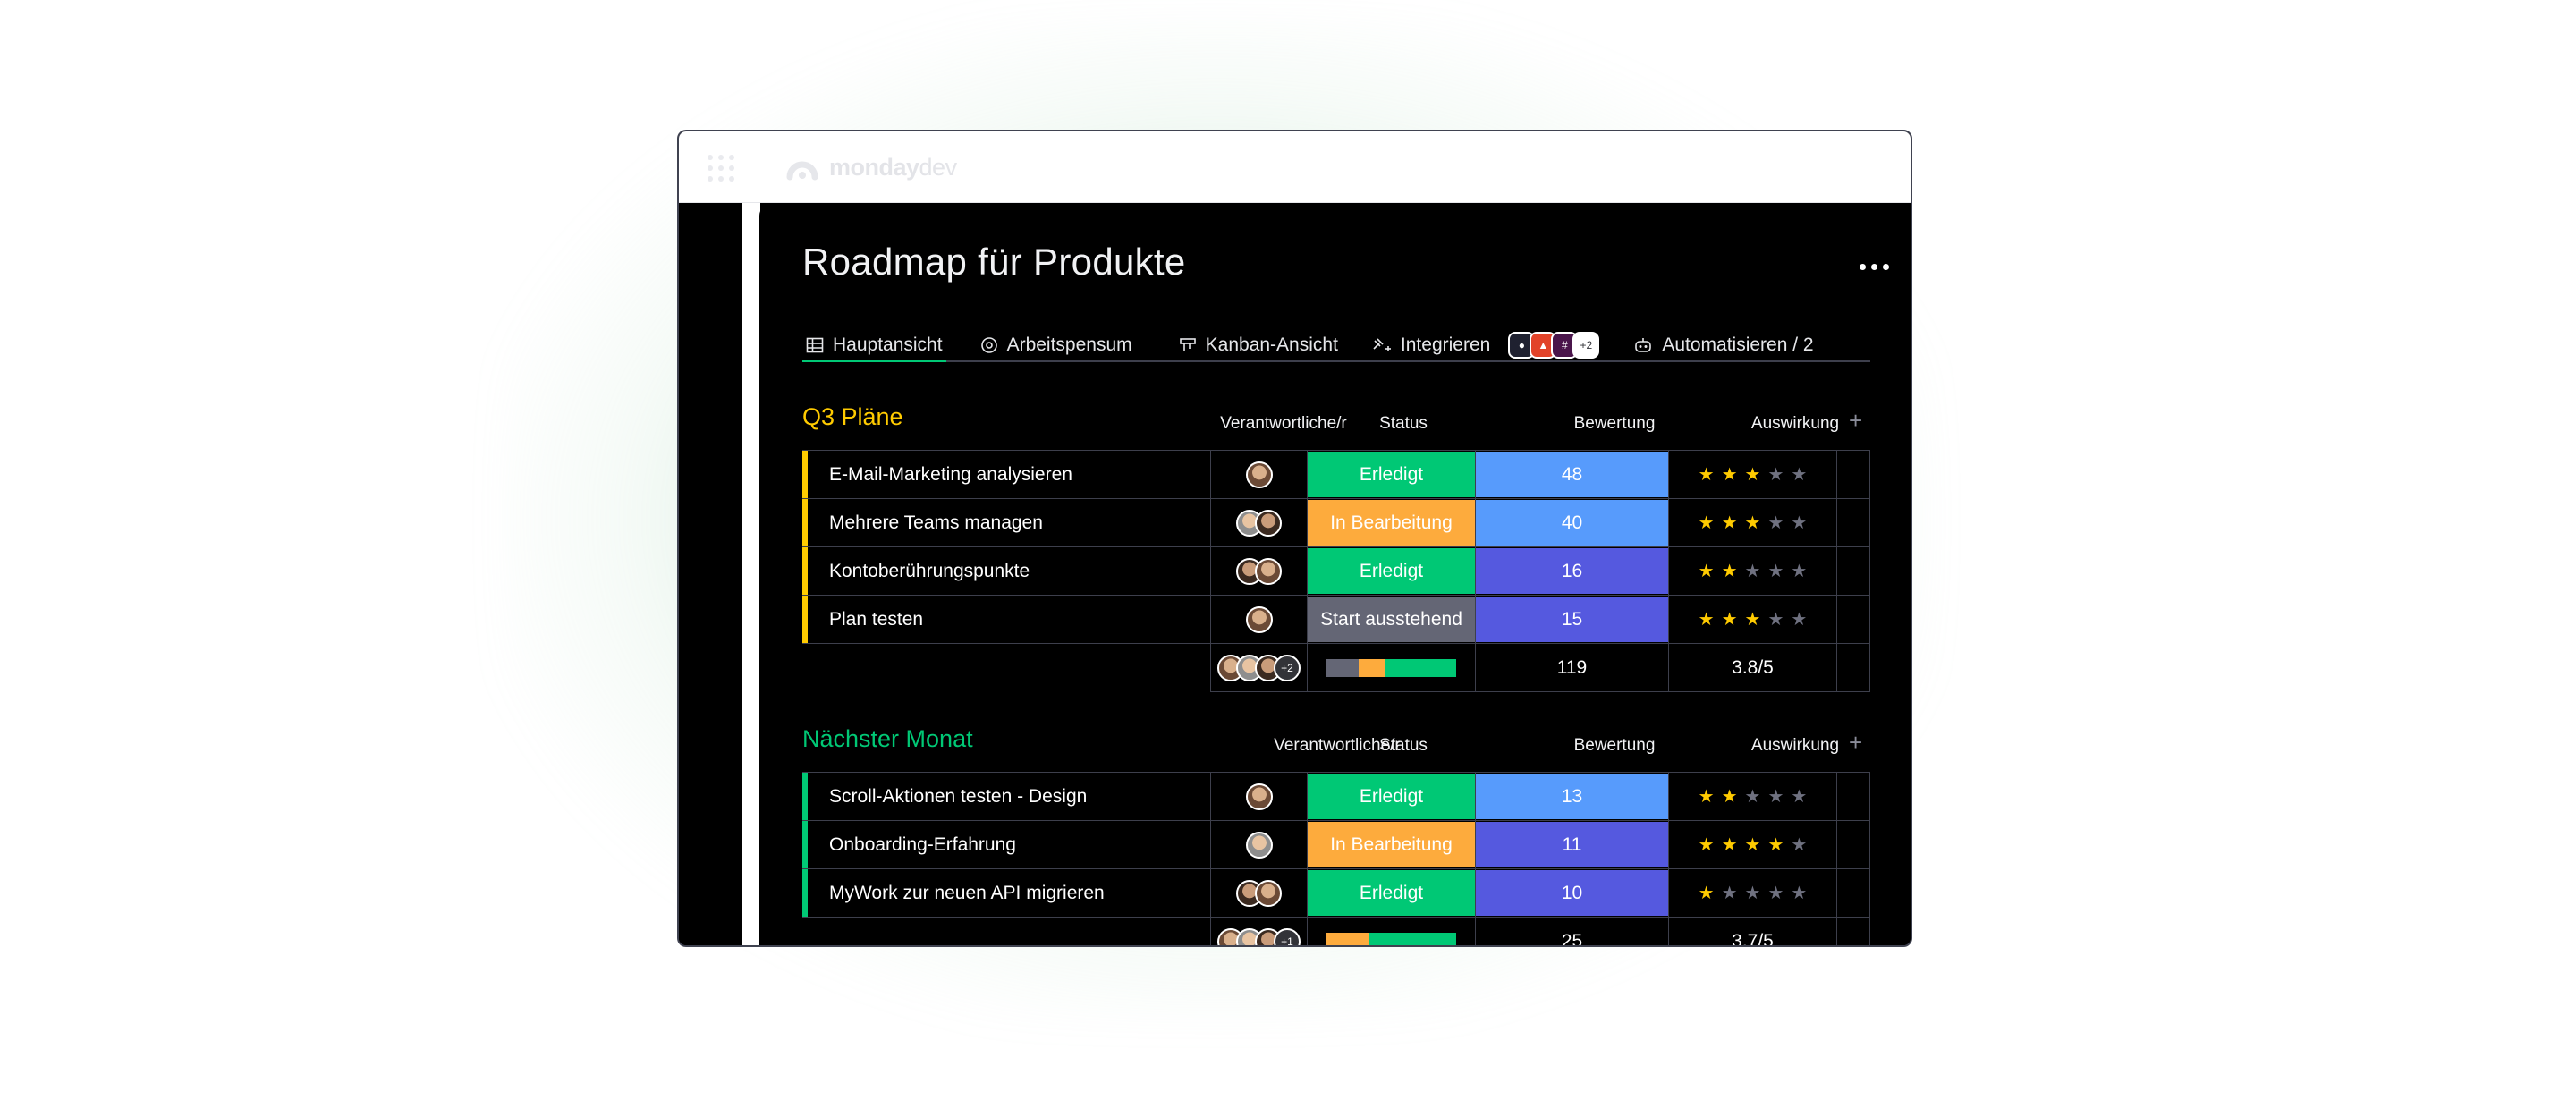  I want to click on rating-cell: 16, so click(1571, 571).